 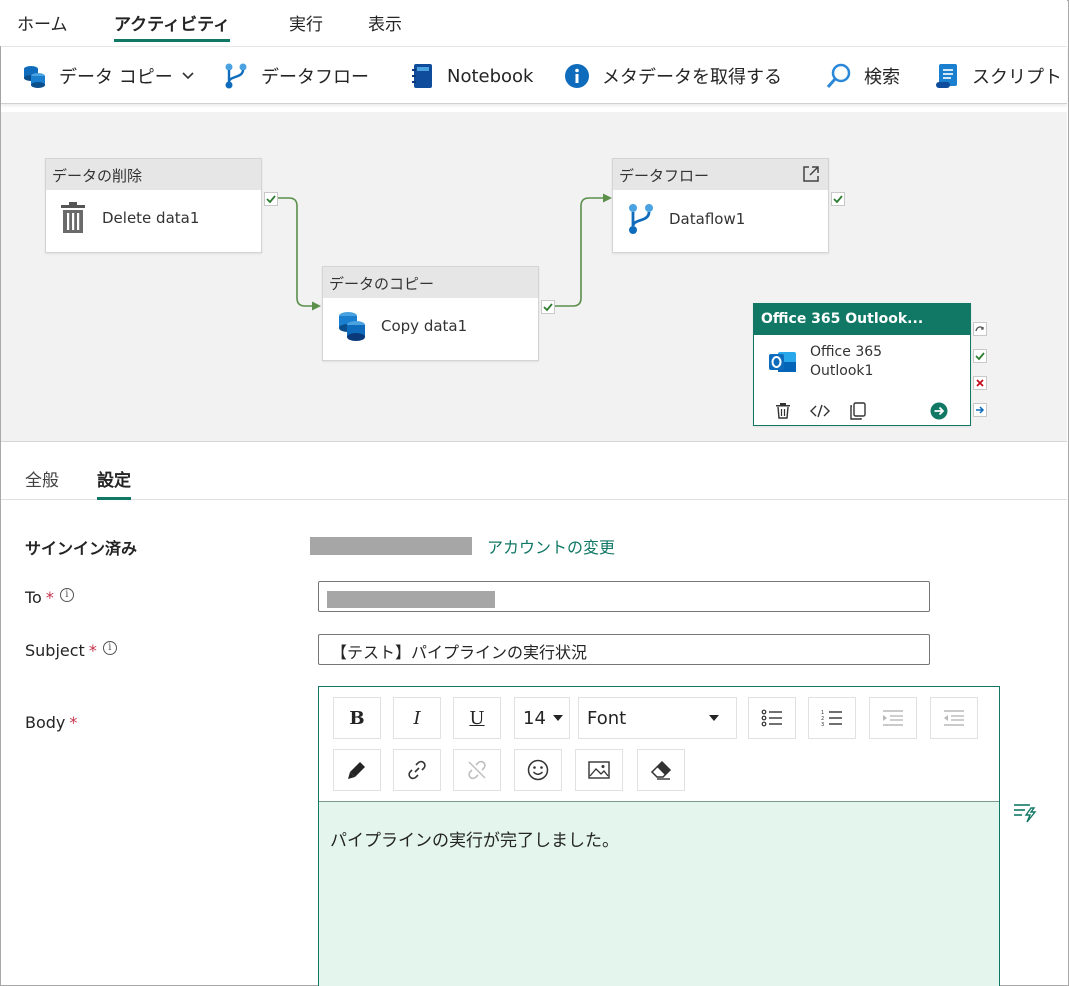 What do you see at coordinates (624, 596) in the screenshot?
I see `to-input` at bounding box center [624, 596].